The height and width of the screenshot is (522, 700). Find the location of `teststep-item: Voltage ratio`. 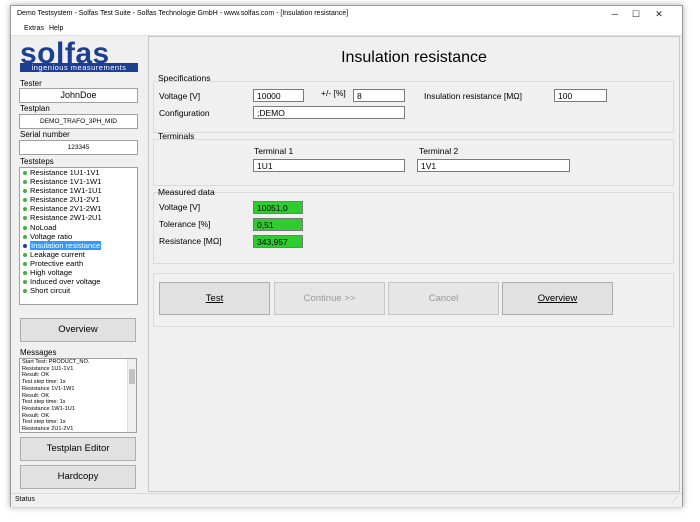

teststep-item: Voltage ratio is located at coordinates (78, 236).